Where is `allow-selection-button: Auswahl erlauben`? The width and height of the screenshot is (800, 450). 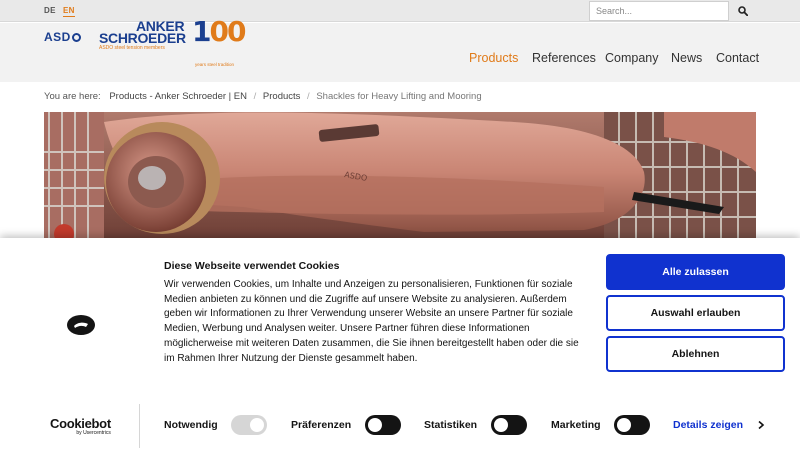
allow-selection-button: Auswahl erlauben is located at coordinates (695, 313).